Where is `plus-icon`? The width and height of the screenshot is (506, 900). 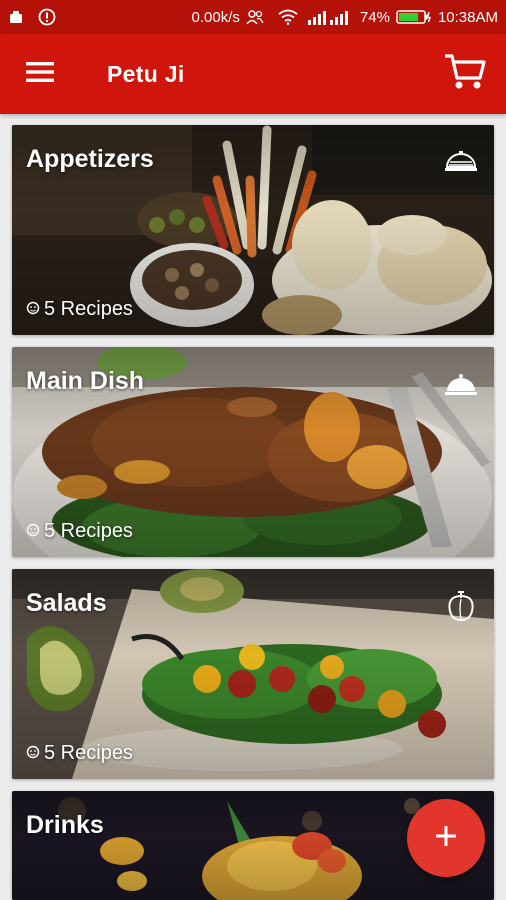
plus-icon is located at coordinates (446, 838).